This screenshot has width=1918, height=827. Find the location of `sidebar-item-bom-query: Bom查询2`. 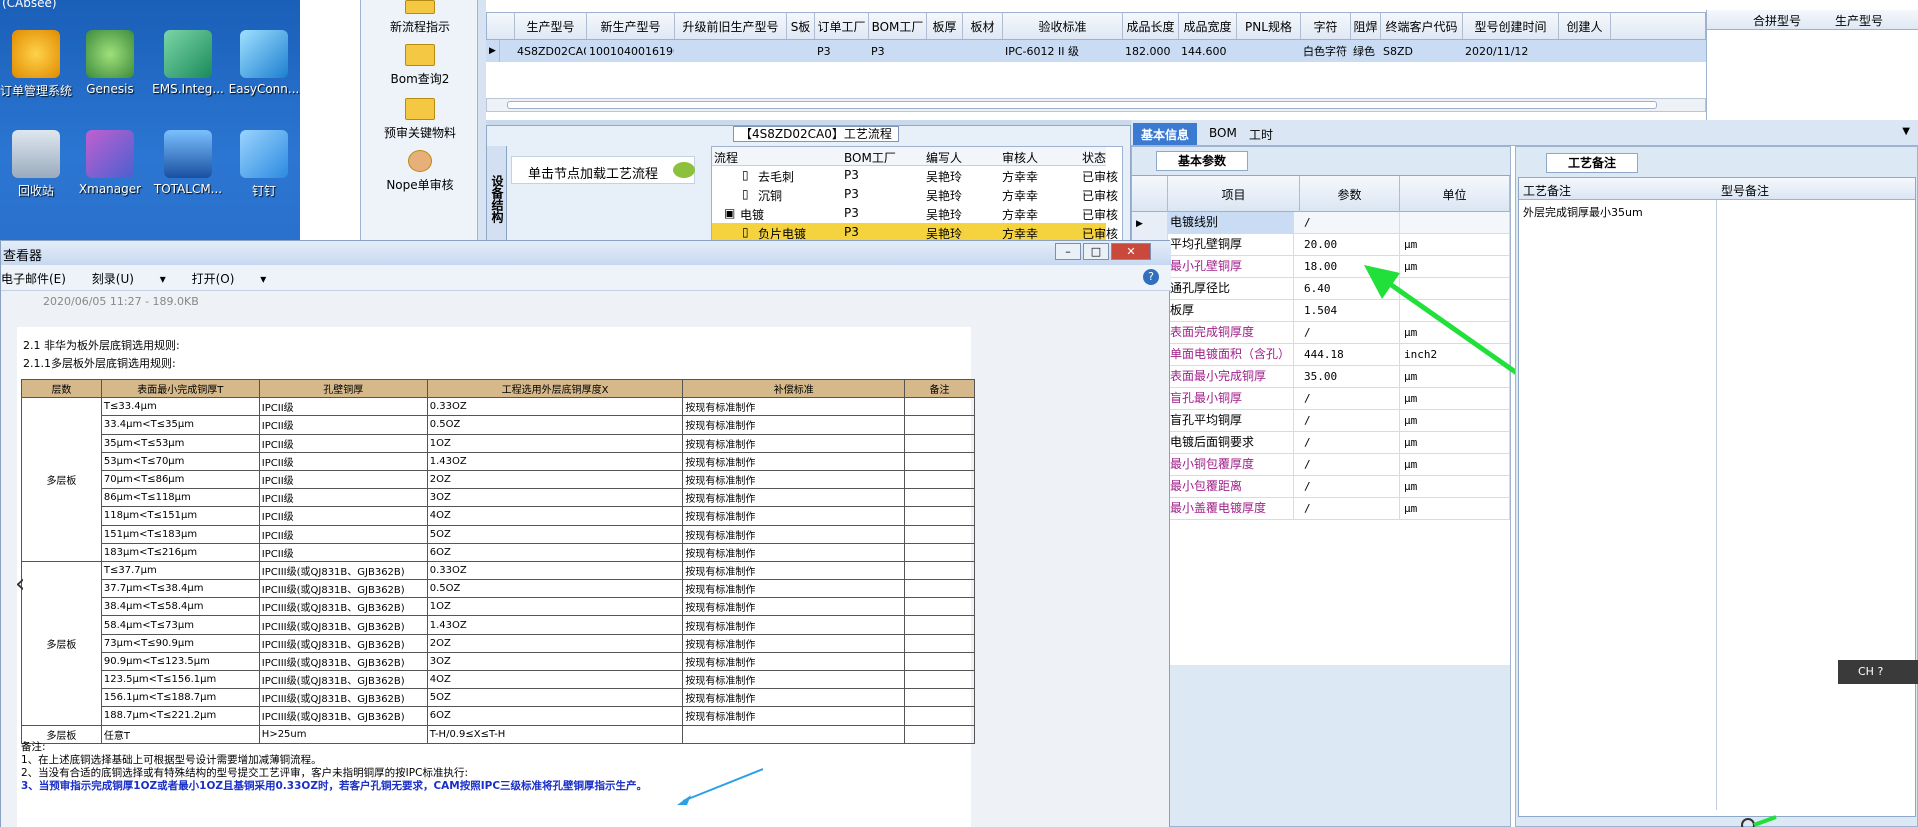

sidebar-item-bom-query: Bom查询2 is located at coordinates (420, 65).